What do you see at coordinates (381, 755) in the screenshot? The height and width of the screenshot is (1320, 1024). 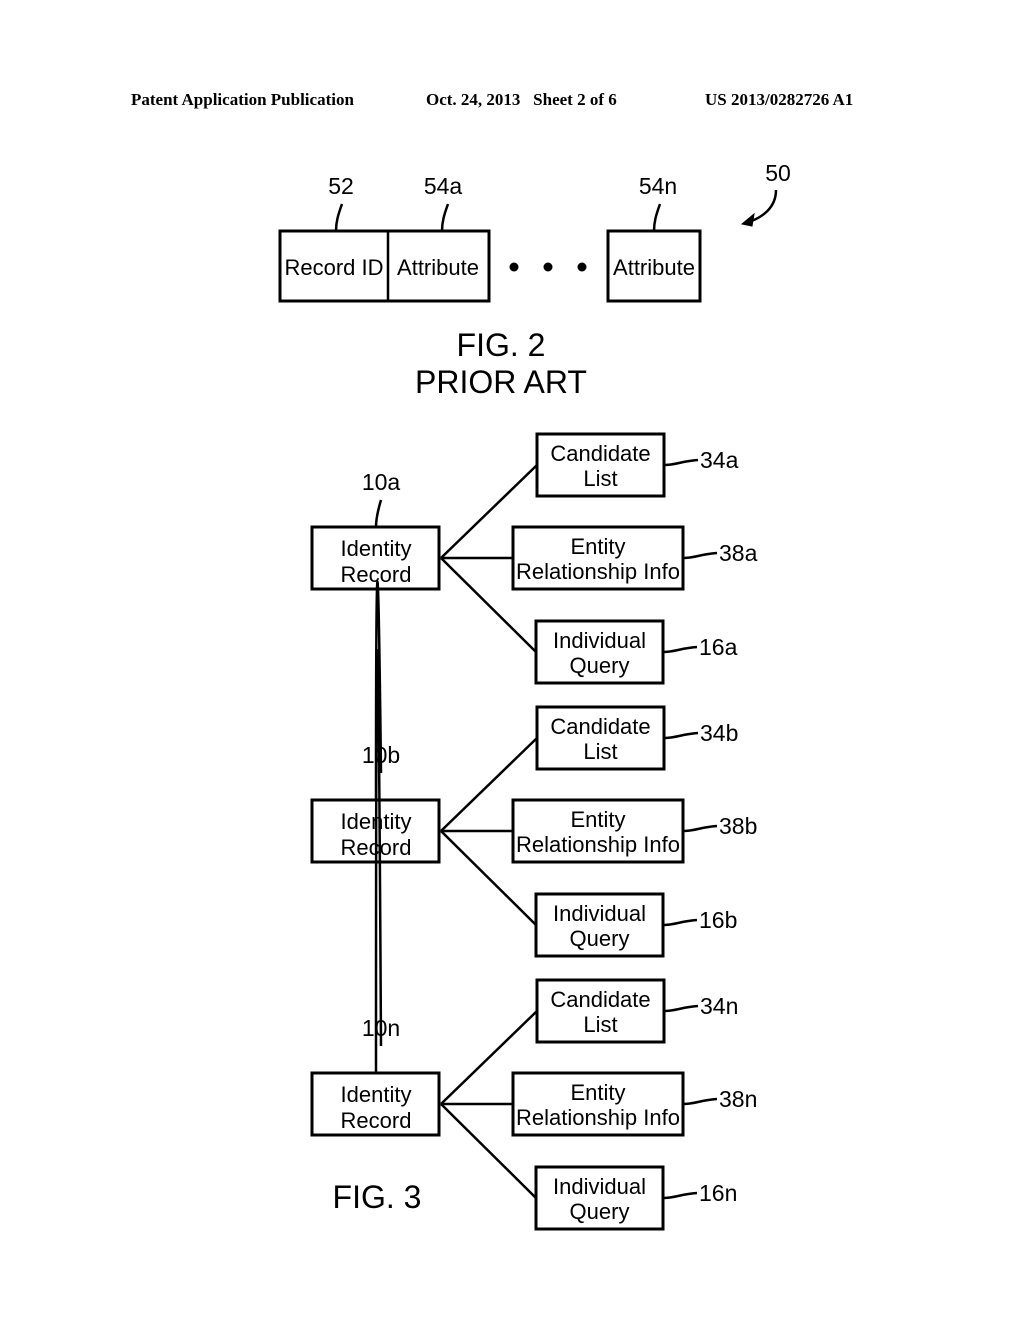 I see `ref-10b: 10b` at bounding box center [381, 755].